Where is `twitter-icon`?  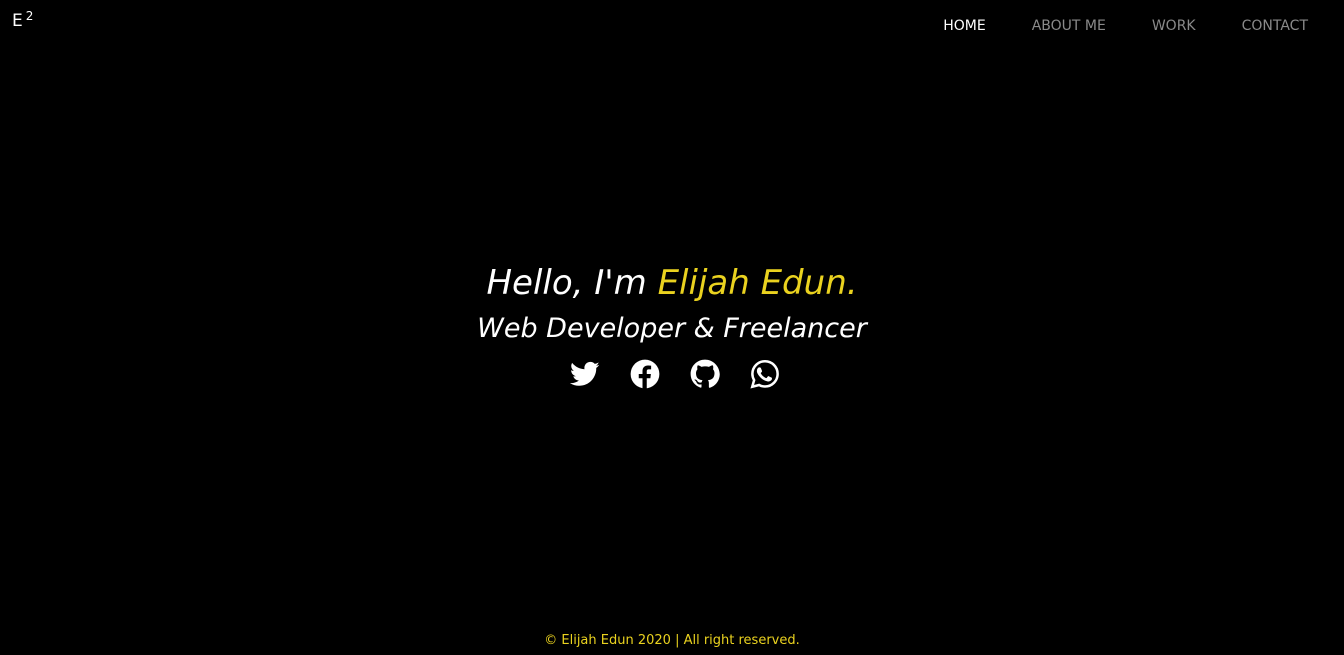 twitter-icon is located at coordinates (585, 373).